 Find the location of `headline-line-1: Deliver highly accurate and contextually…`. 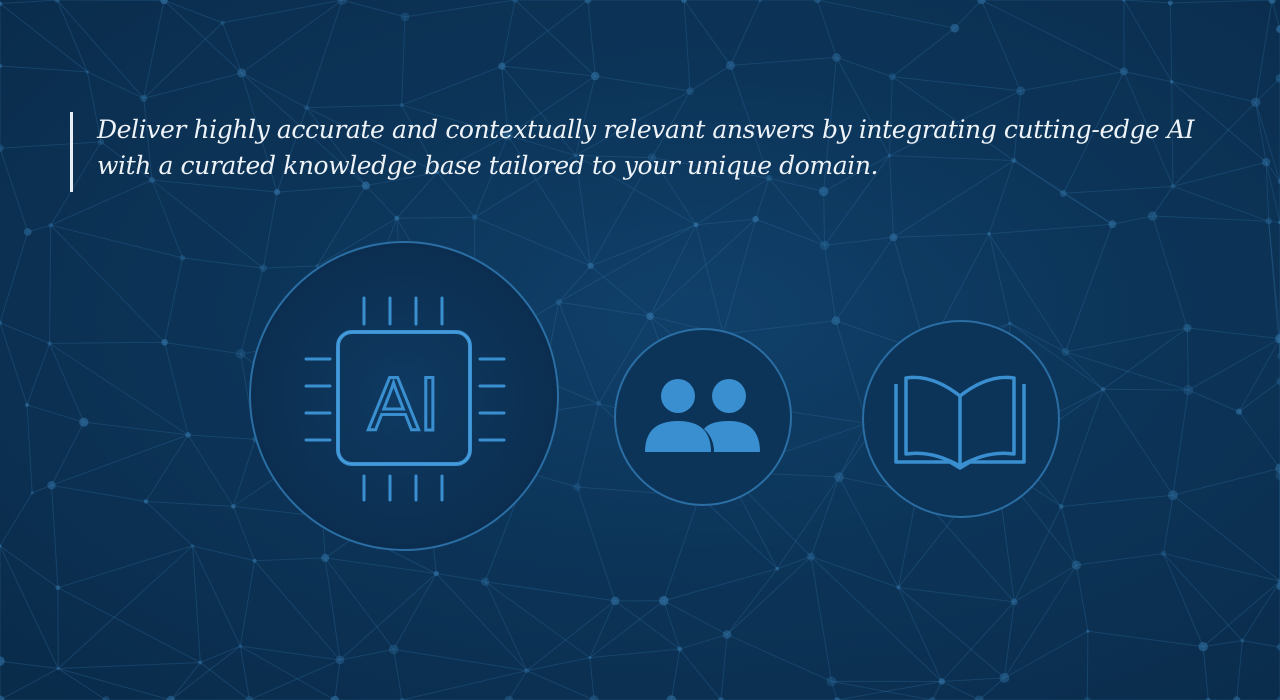

headline-line-1: Deliver highly accurate and contextually… is located at coordinates (646, 129).